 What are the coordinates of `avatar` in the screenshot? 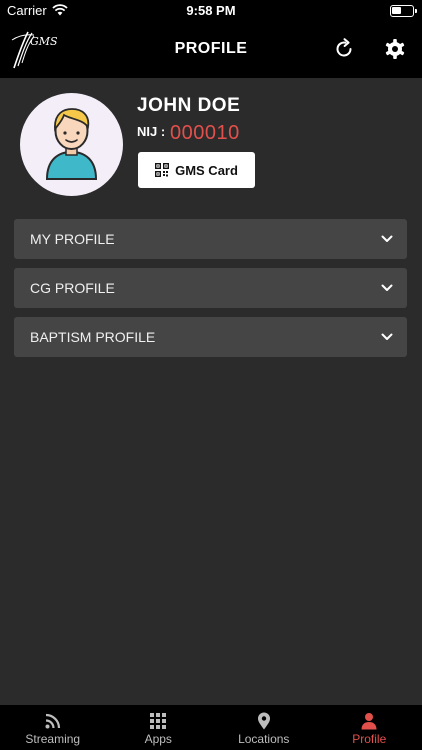 It's located at (71, 144).